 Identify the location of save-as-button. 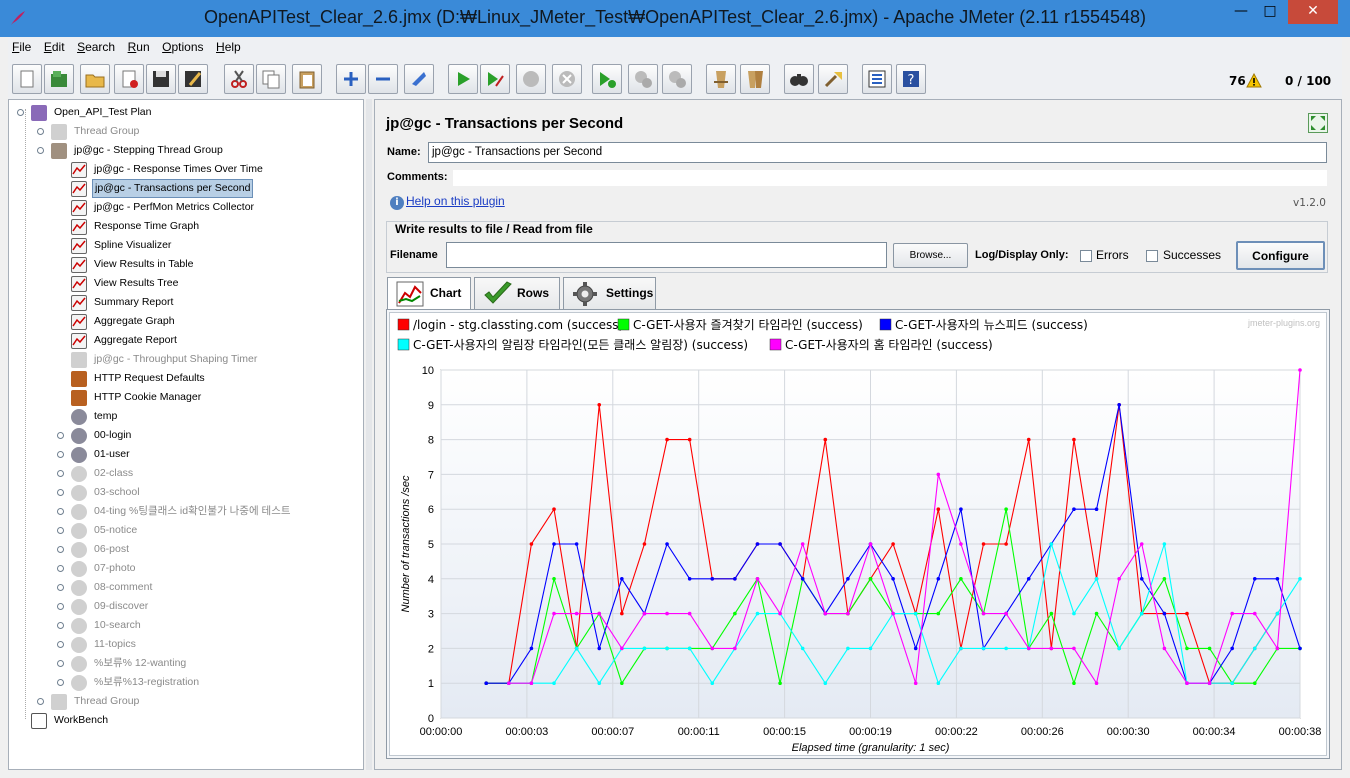
(193, 79).